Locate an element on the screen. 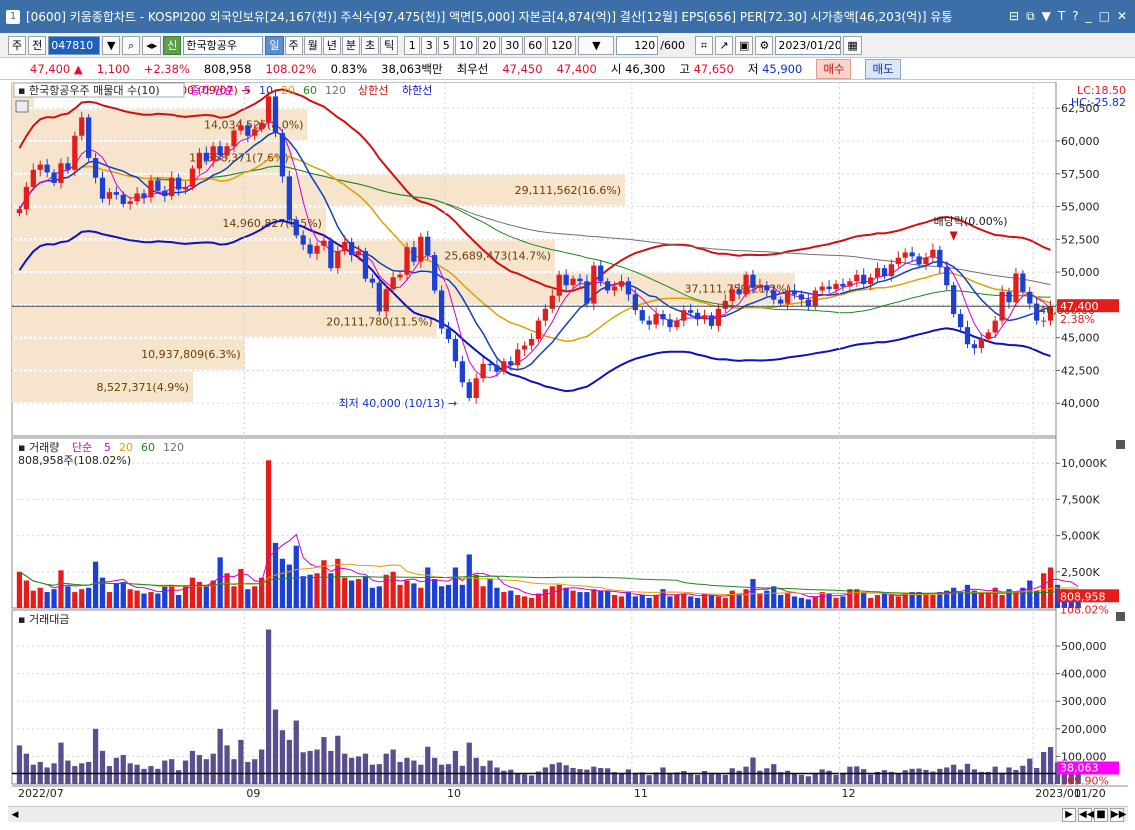 The image size is (1135, 830). calendar-icon: ▦ is located at coordinates (852, 45).